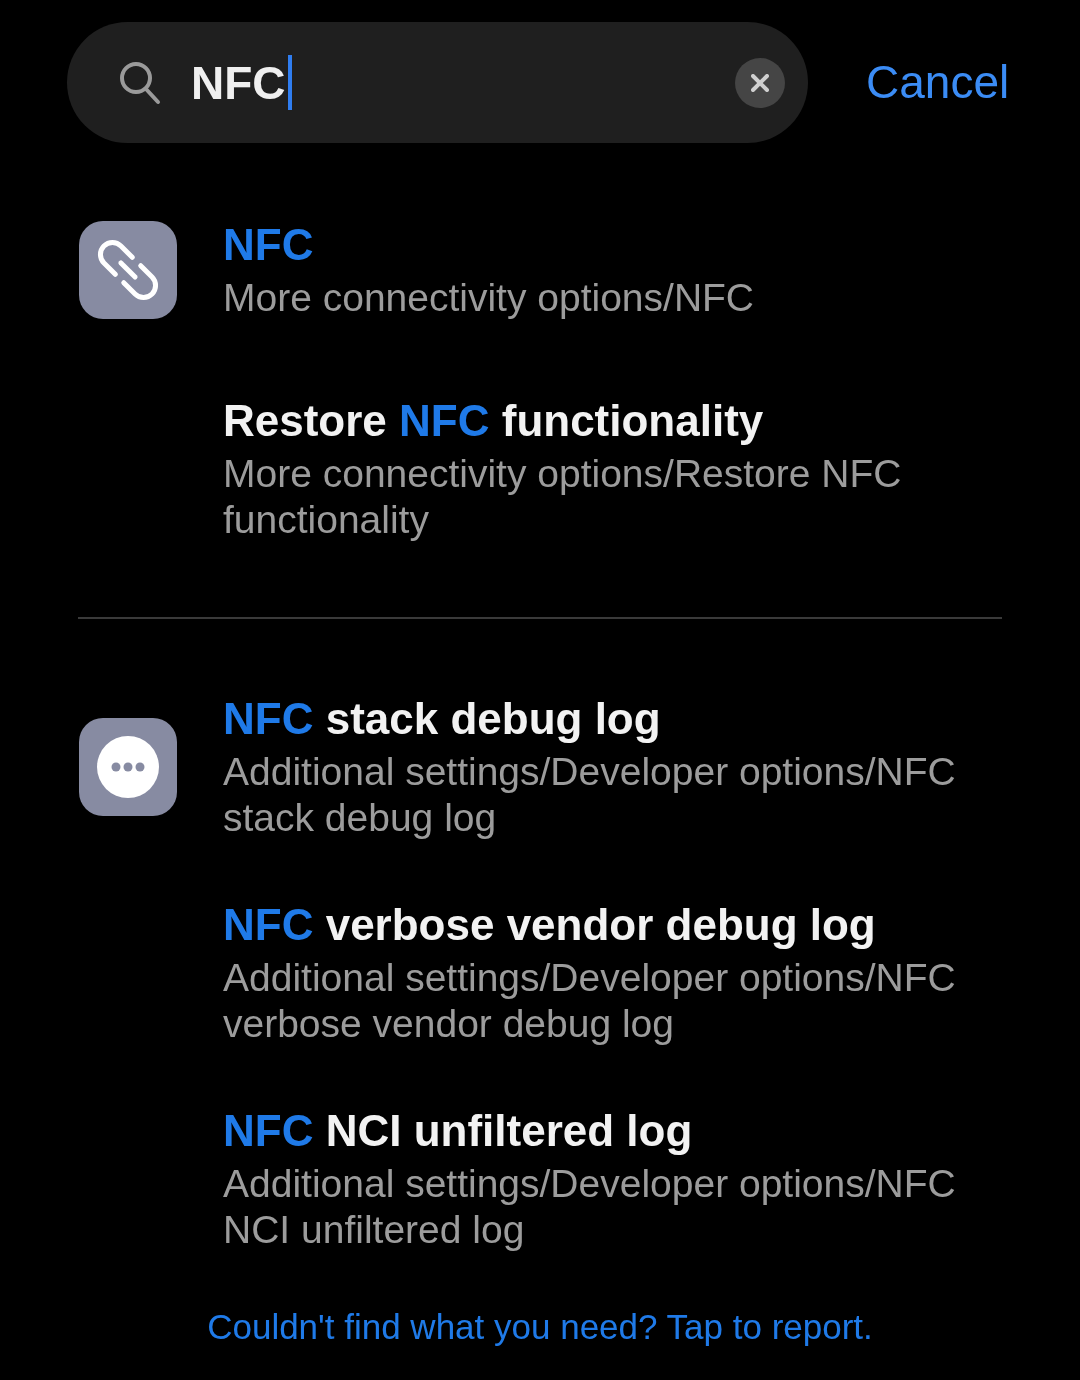 The height and width of the screenshot is (1380, 1080). Describe the element at coordinates (489, 298) in the screenshot. I see `result-path: More connectivity options/NFC` at that location.